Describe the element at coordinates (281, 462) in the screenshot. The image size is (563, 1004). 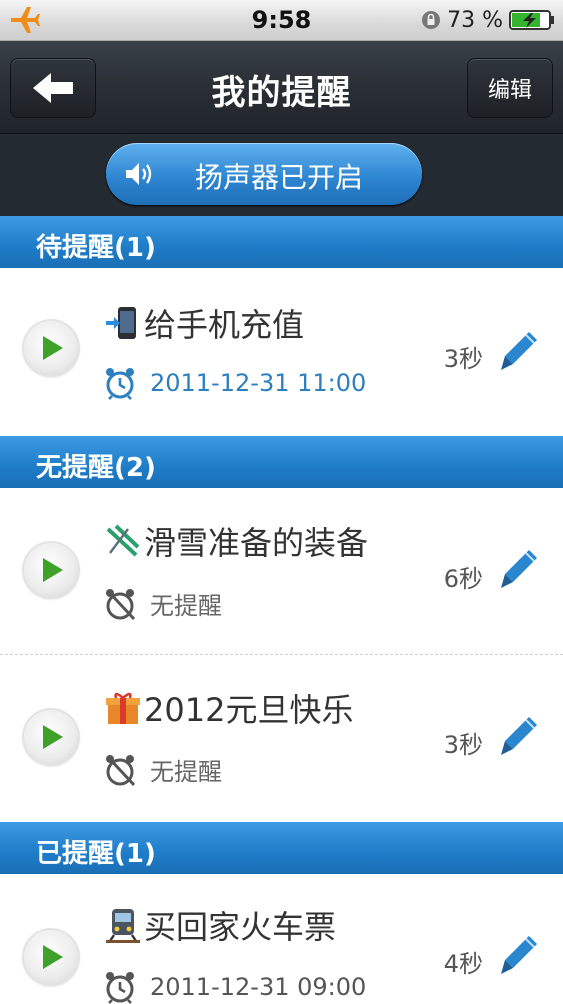
I see `section-header-no-reminder: 无提醒(2)` at that location.